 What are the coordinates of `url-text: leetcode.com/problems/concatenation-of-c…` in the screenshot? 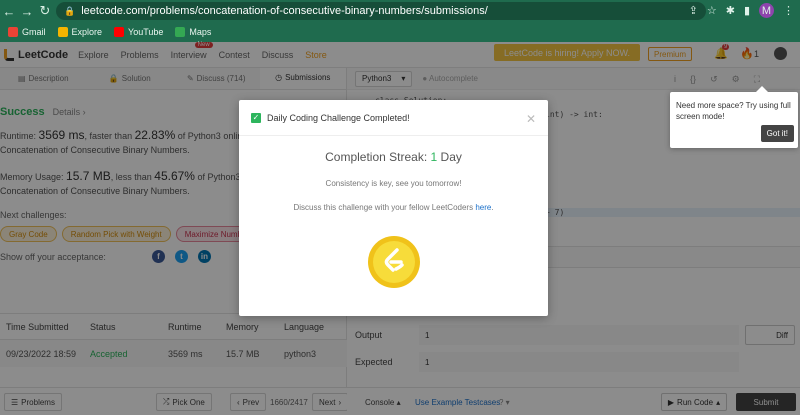 It's located at (284, 11).